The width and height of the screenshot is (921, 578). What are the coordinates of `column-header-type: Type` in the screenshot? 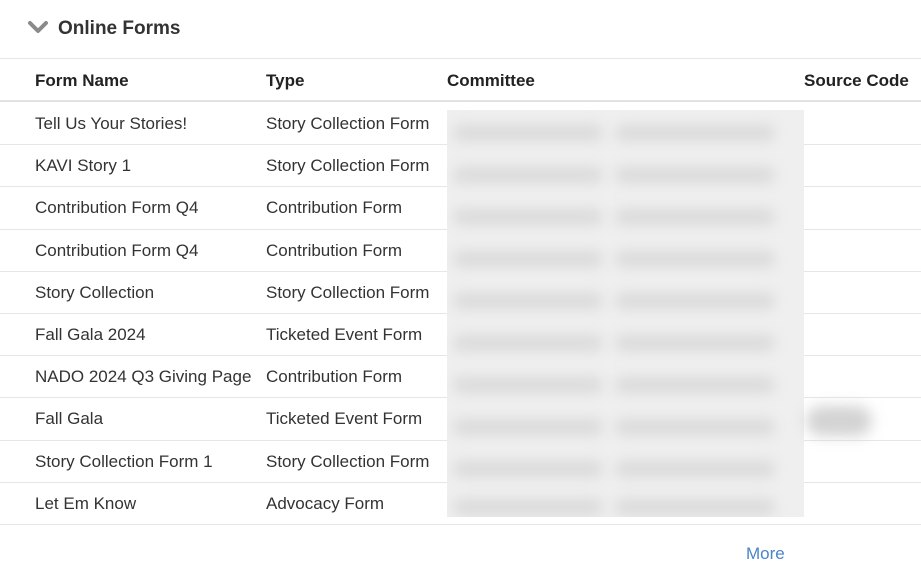 It's located at (285, 81).